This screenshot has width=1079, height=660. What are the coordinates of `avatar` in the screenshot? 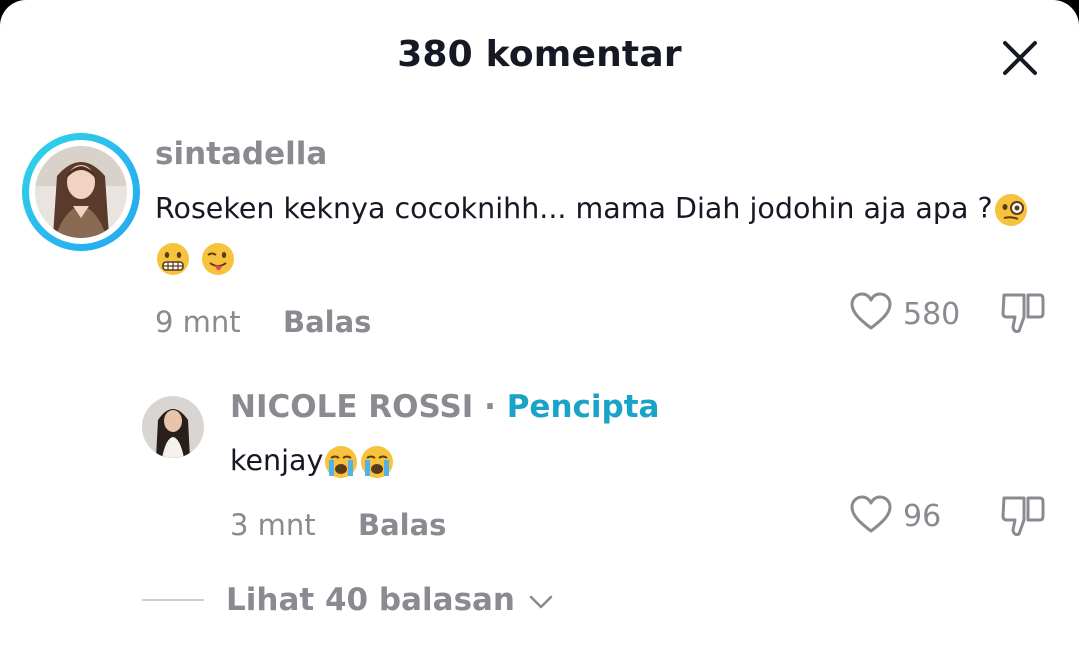 It's located at (81, 192).